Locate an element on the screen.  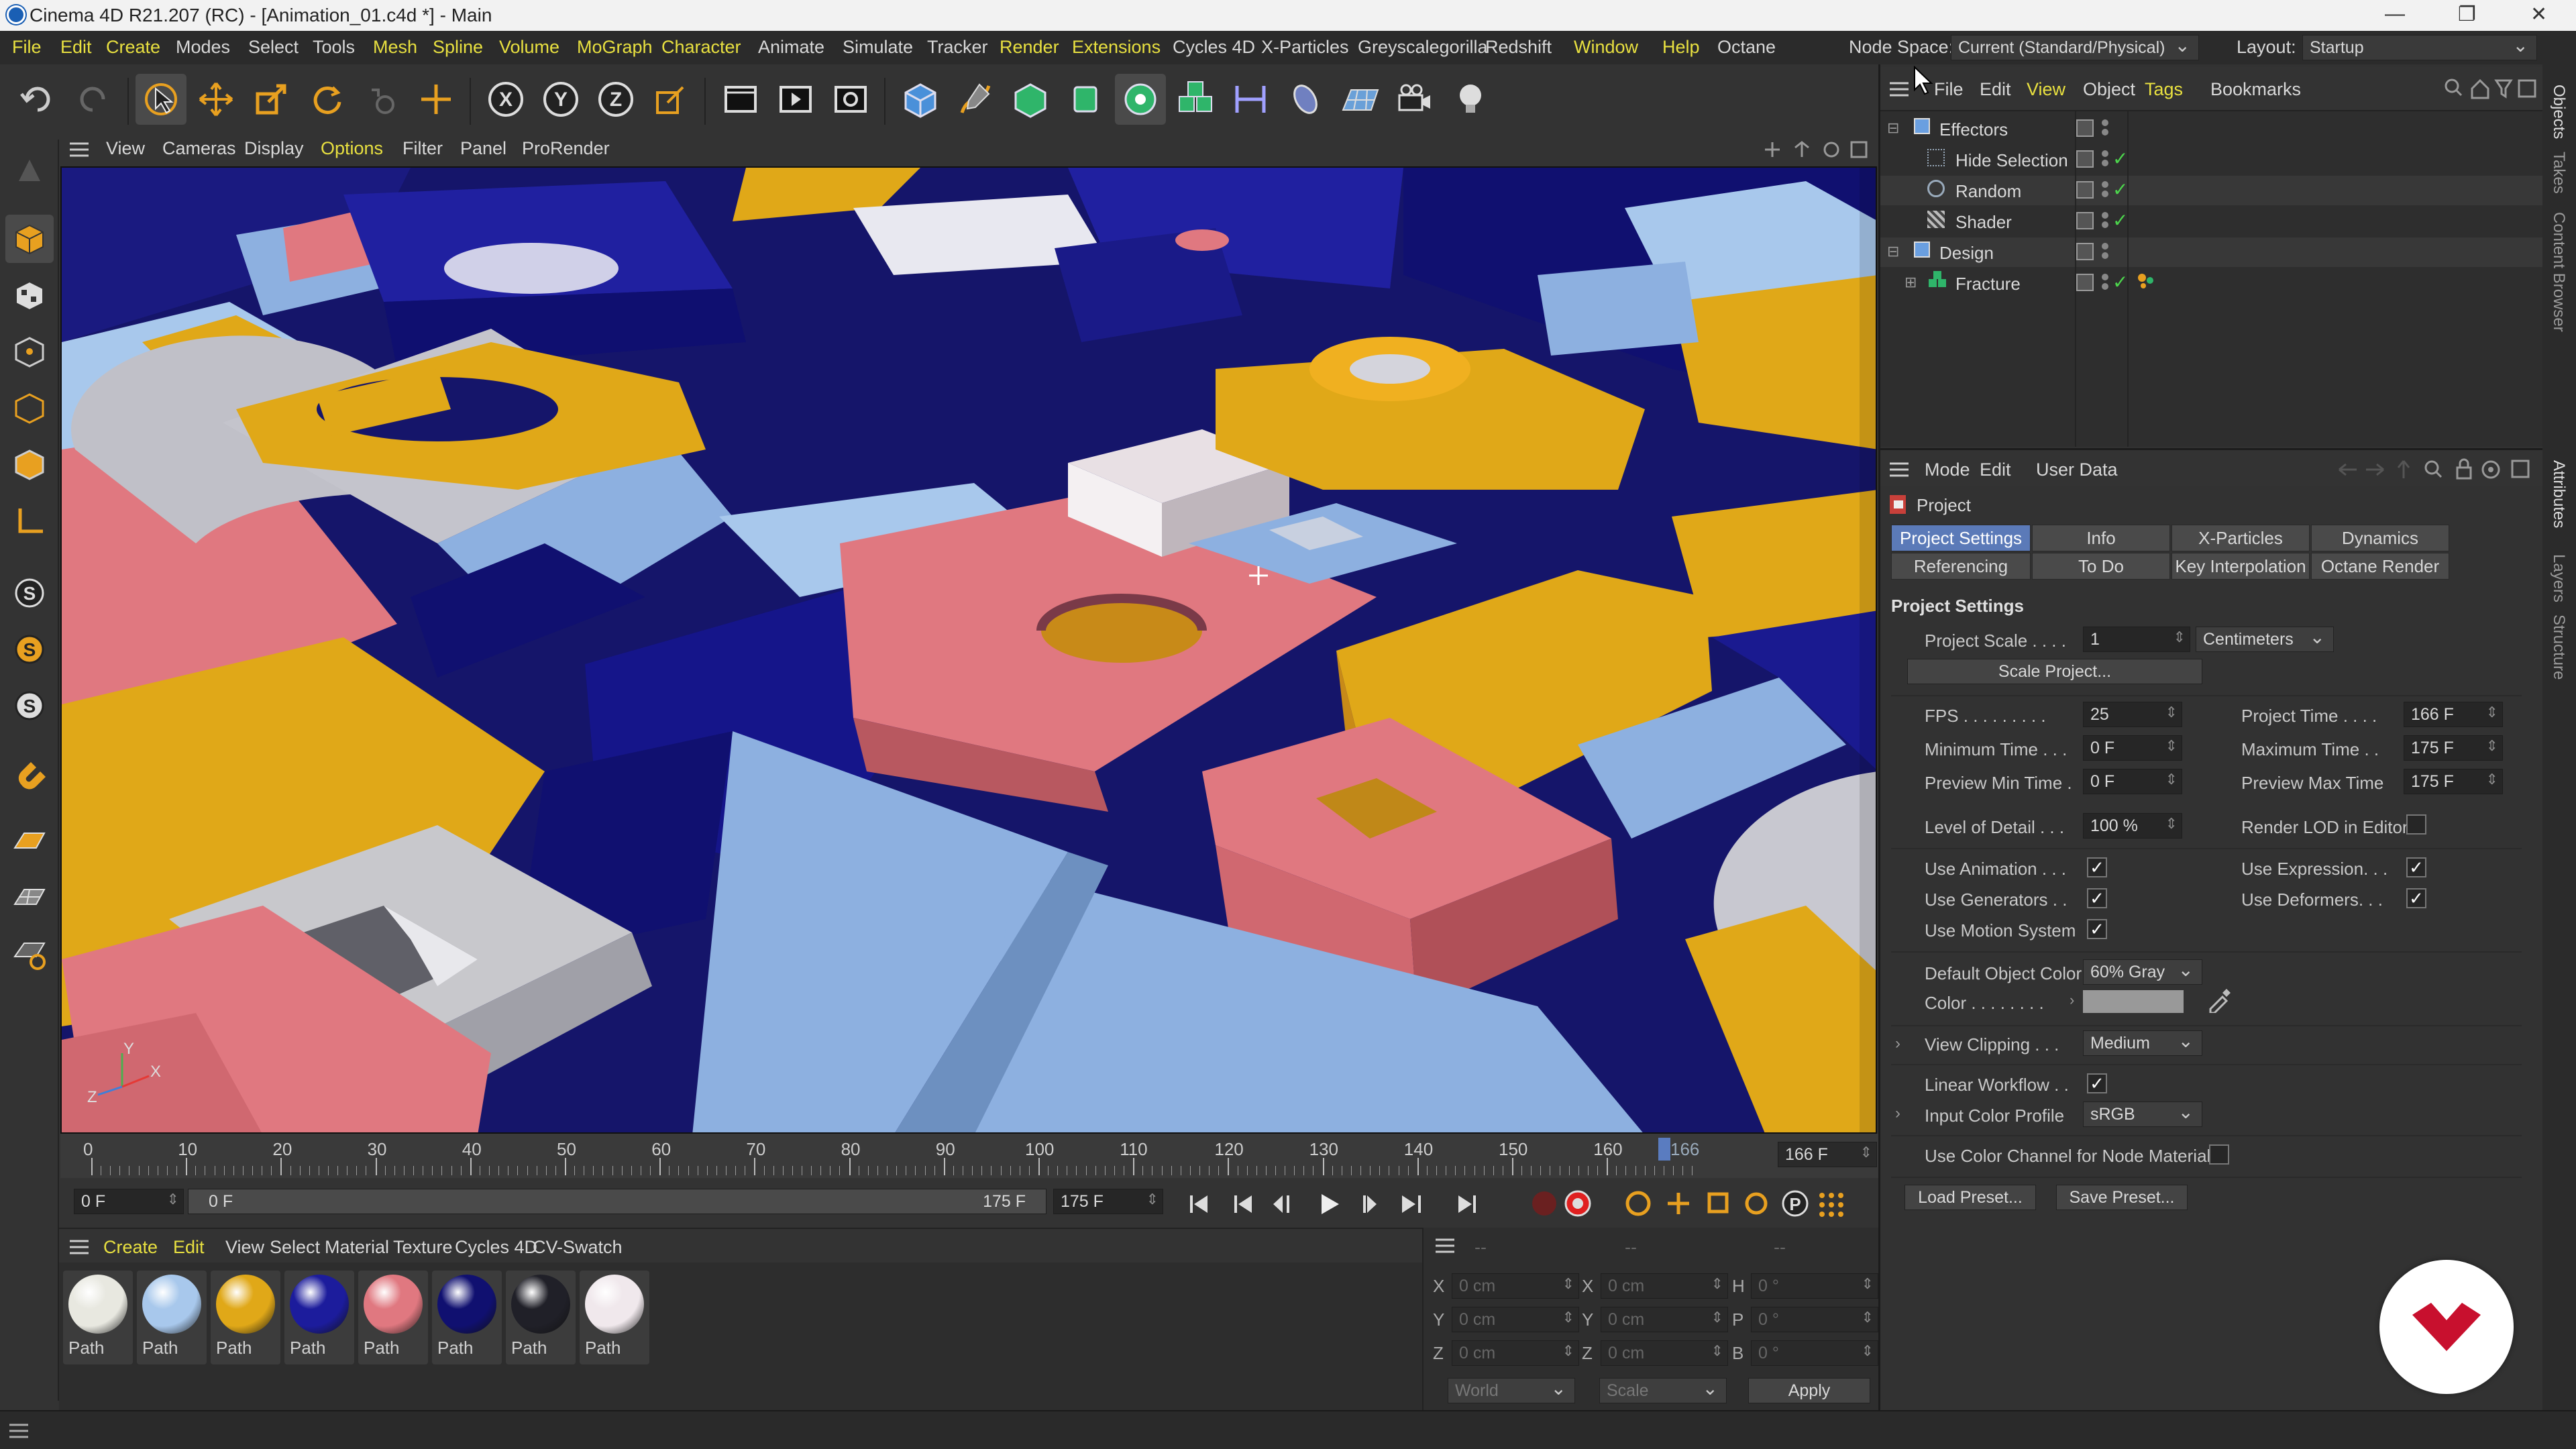
field-icon is located at coordinates (1305, 99).